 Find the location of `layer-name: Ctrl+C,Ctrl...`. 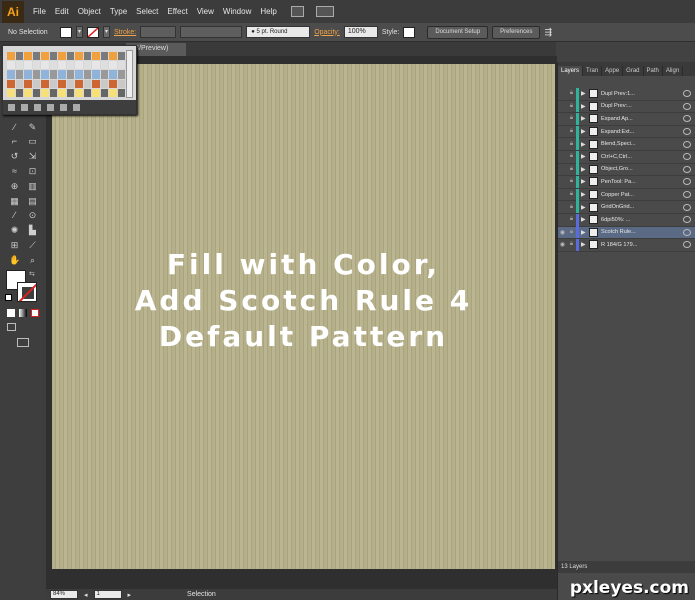

layer-name: Ctrl+C,Ctrl... is located at coordinates (642, 157).